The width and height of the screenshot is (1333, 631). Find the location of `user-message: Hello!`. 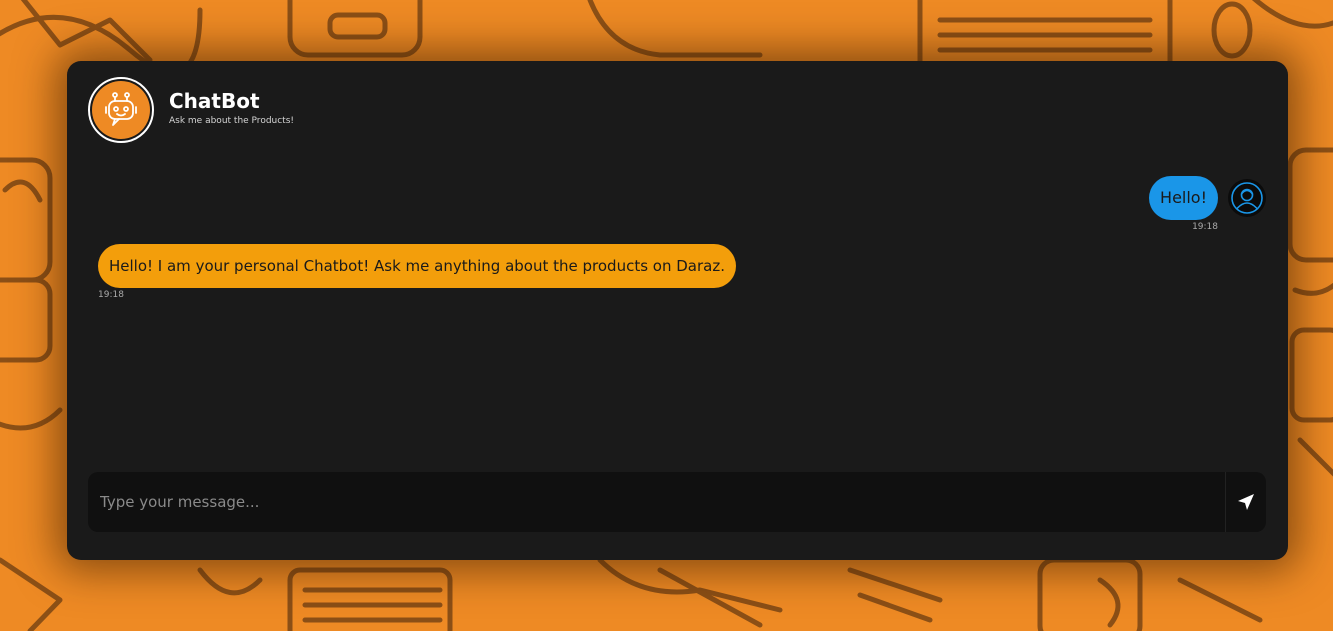

user-message: Hello! is located at coordinates (1207, 198).